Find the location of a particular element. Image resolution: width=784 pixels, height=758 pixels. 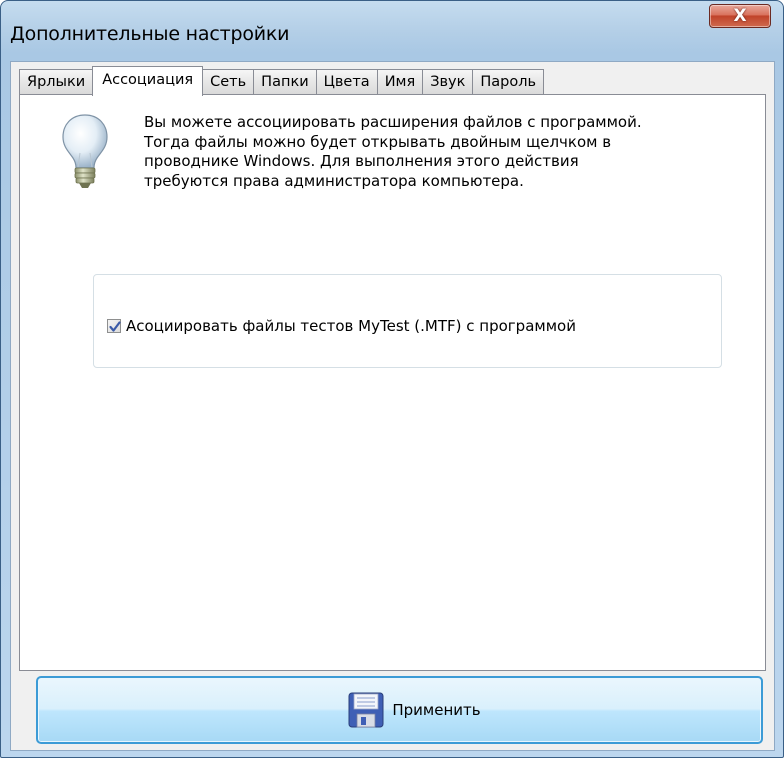

title-bar: Дополнительные настройки X is located at coordinates (392, 30).